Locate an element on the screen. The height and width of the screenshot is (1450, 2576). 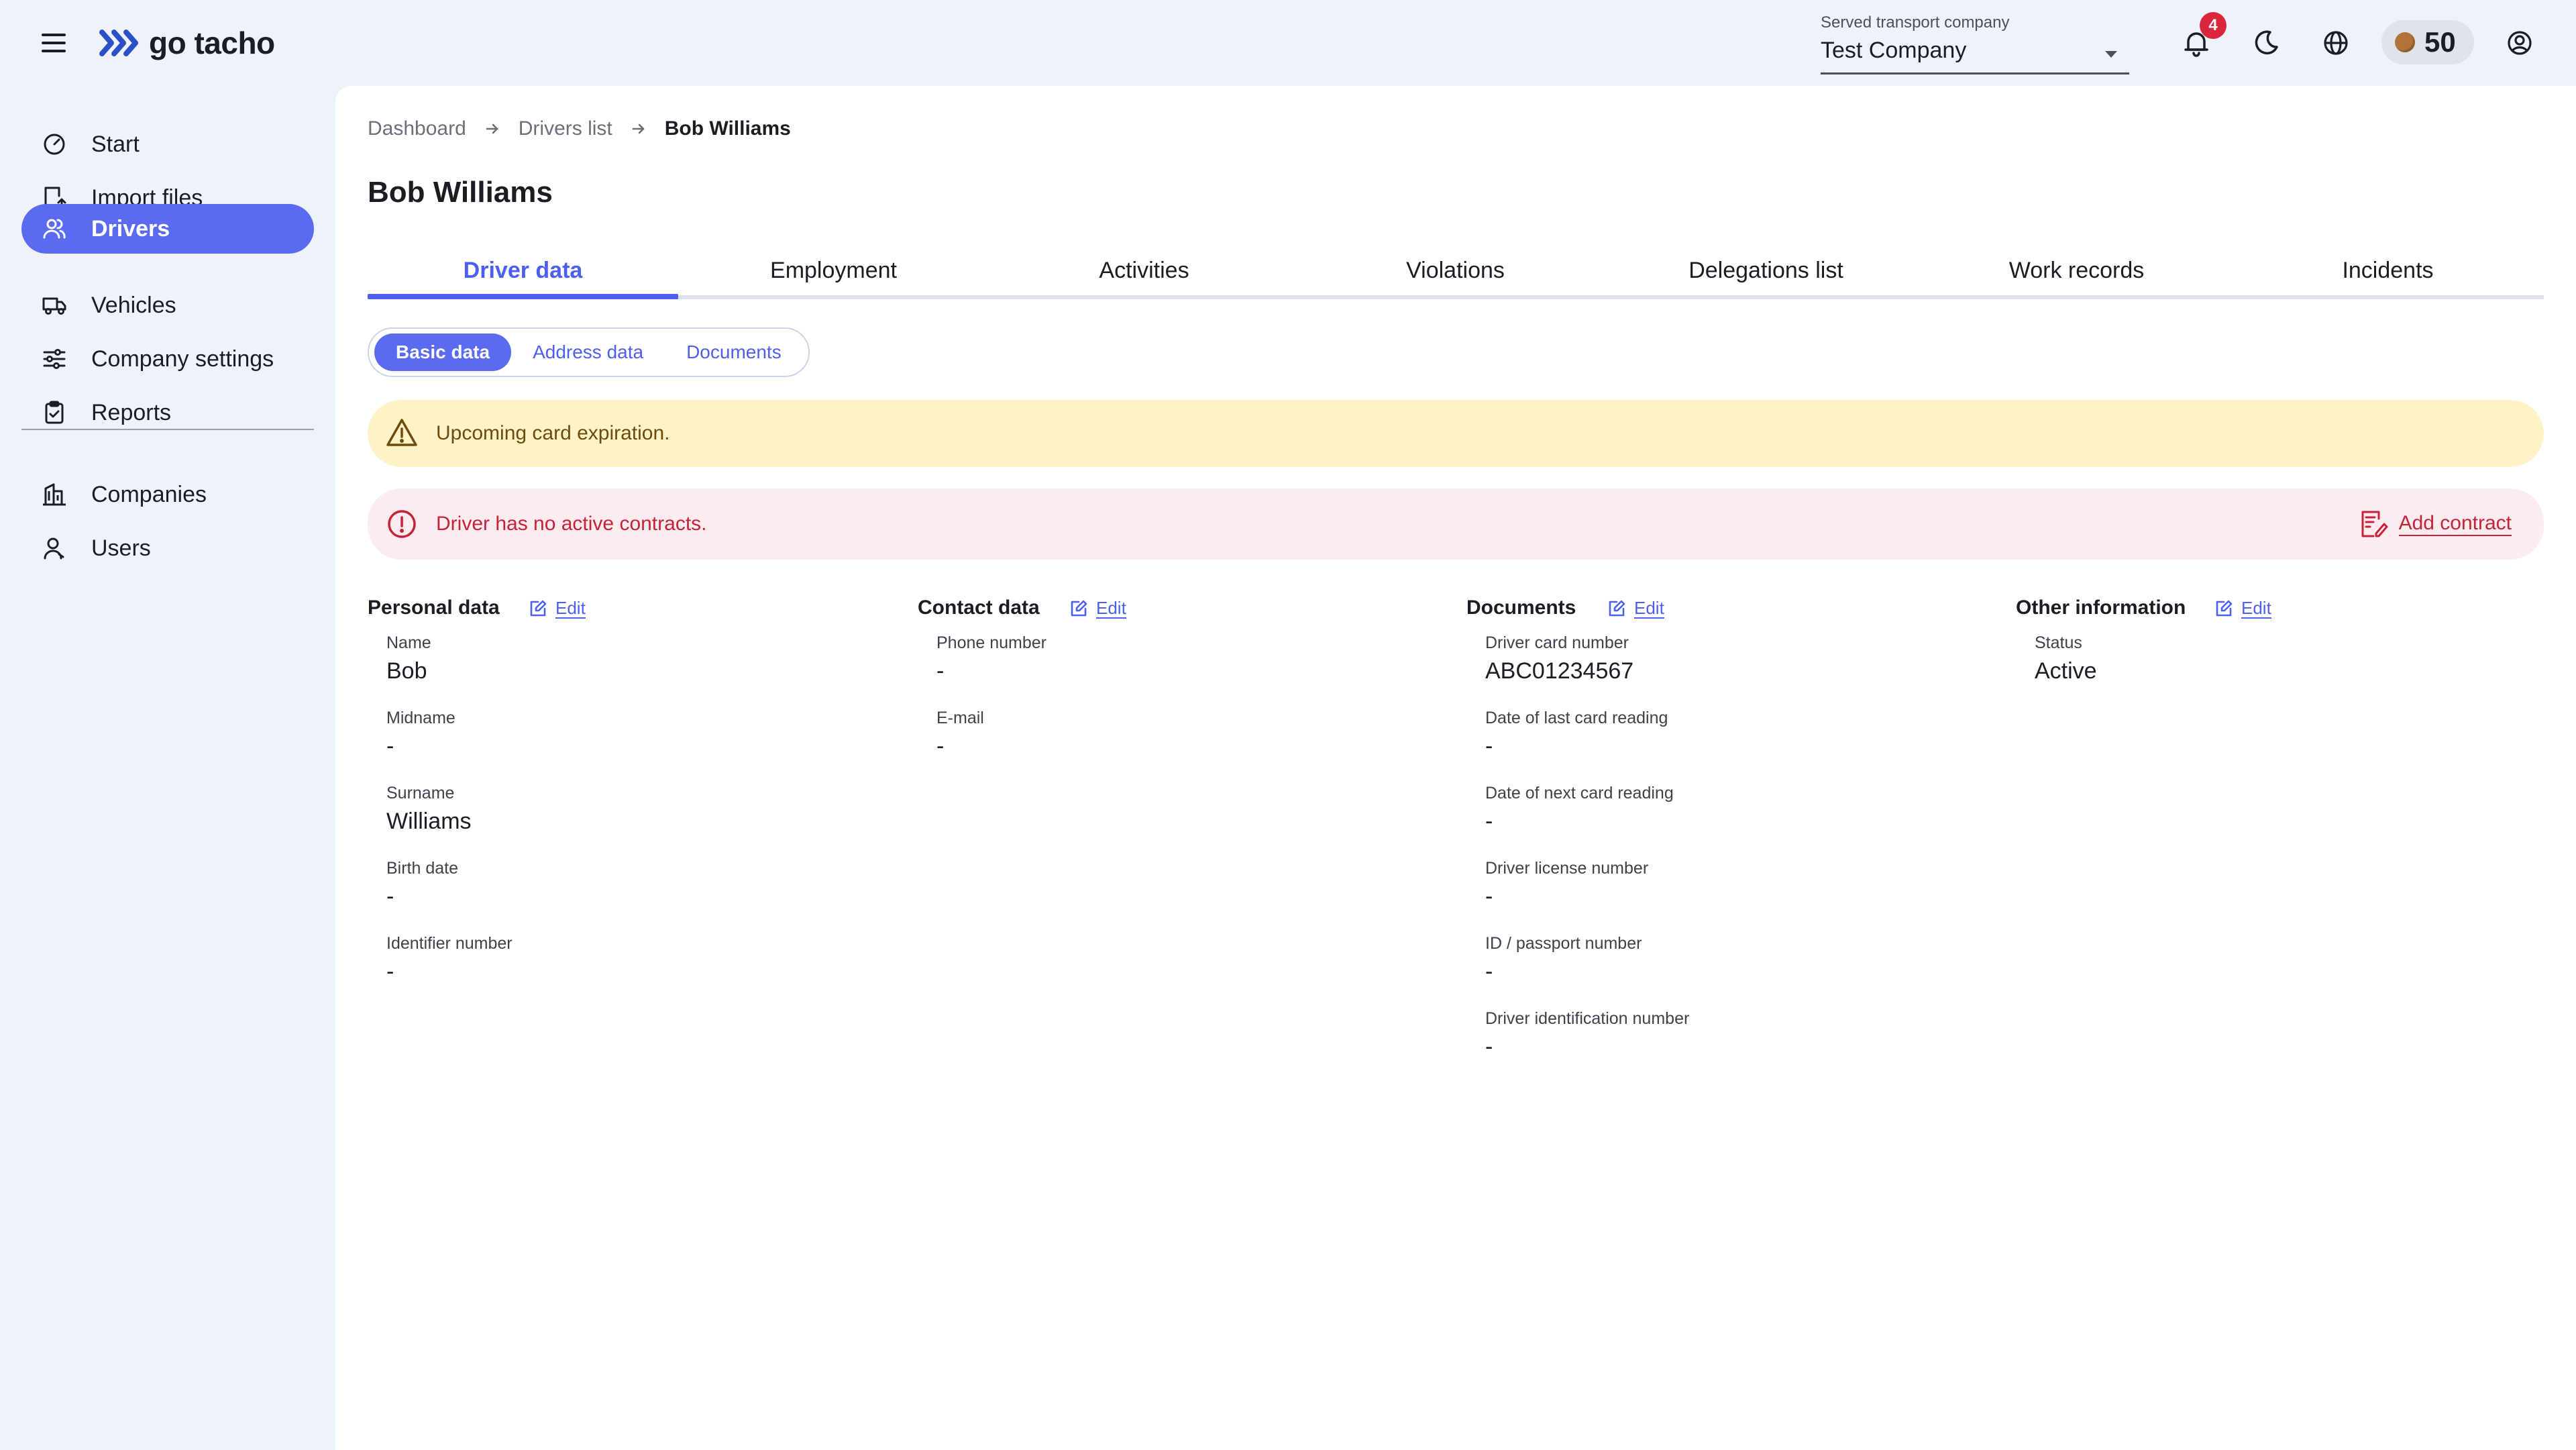
field-label: Midname is located at coordinates (420, 718).